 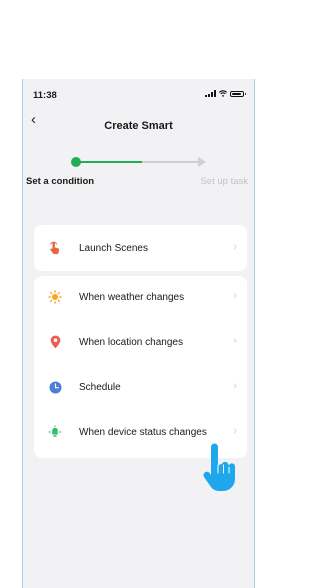 What do you see at coordinates (138, 93) in the screenshot?
I see `status-bar: 11:38` at bounding box center [138, 93].